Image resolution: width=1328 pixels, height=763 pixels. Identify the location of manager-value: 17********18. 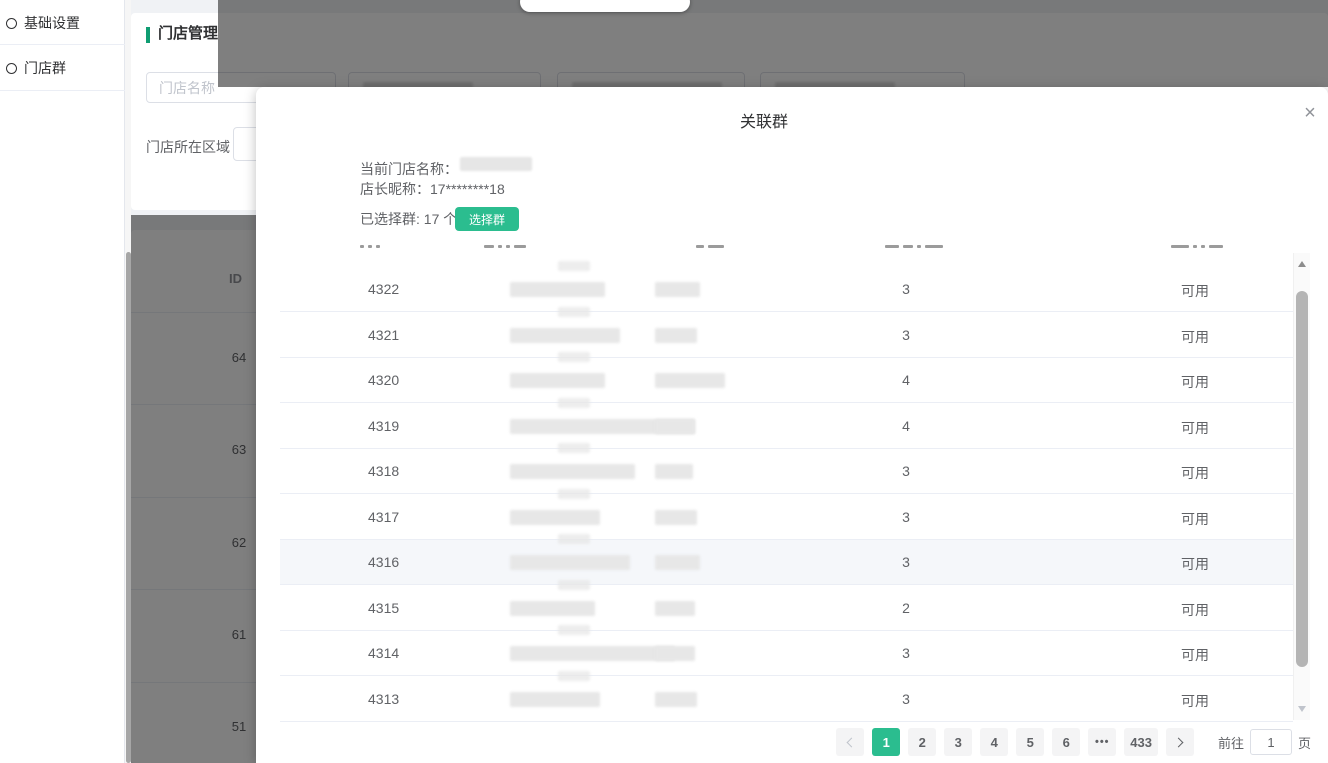
(467, 189).